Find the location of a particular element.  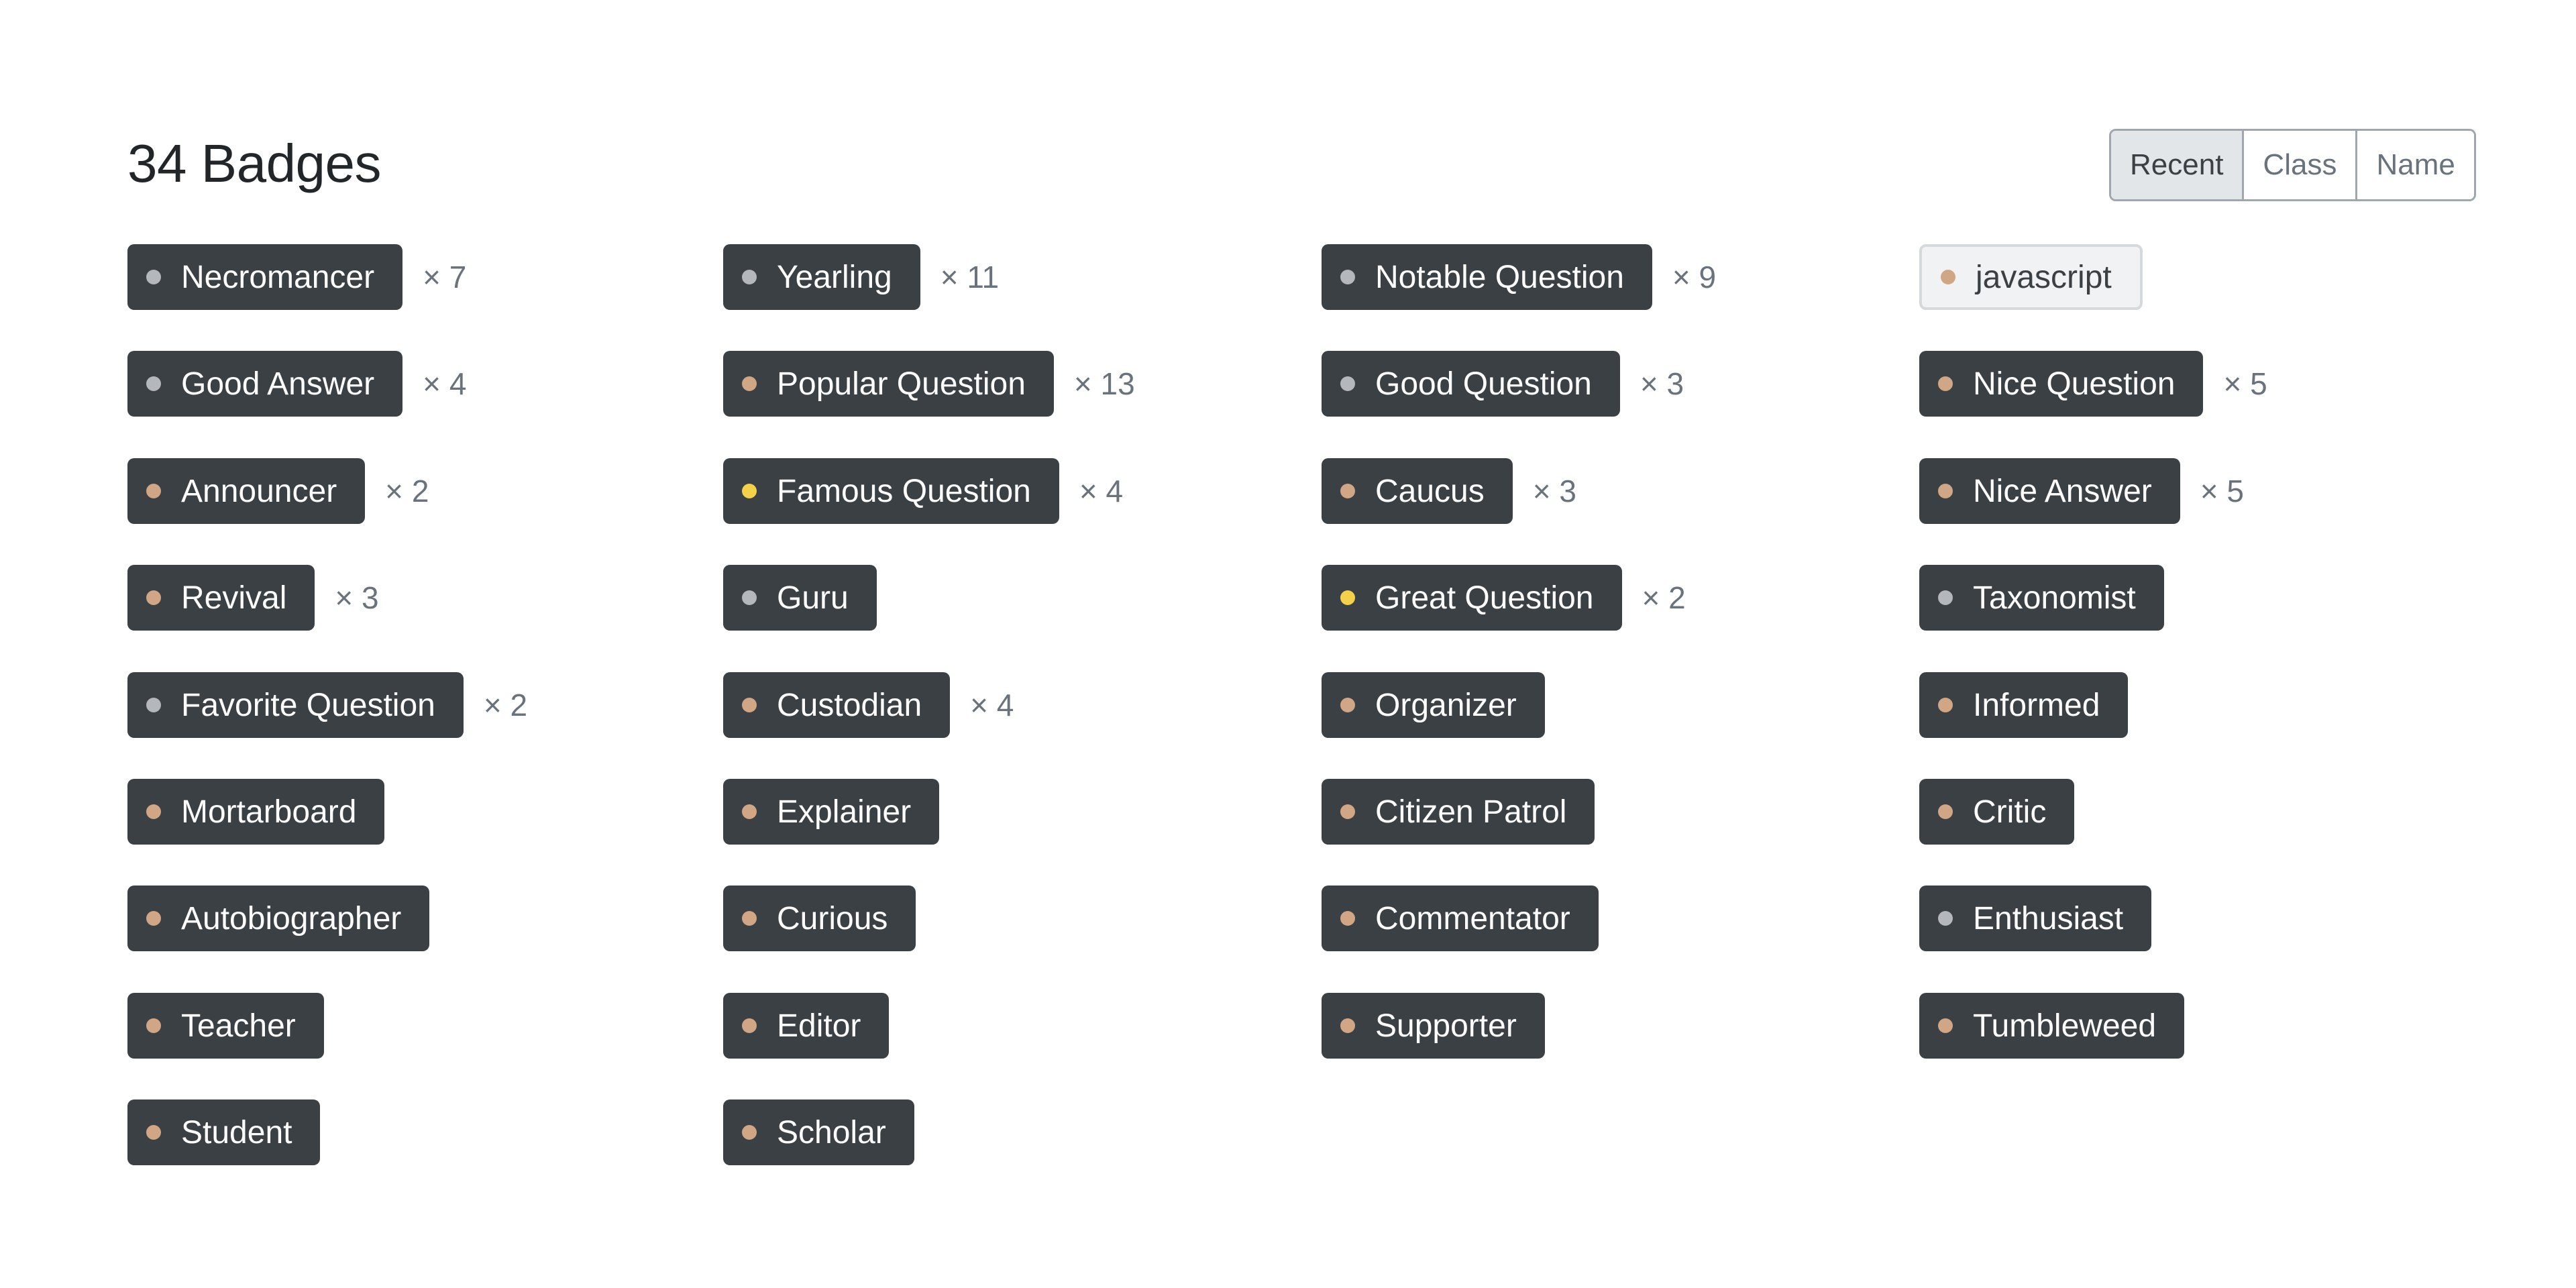

badge-item: Announcer × 2 is located at coordinates (278, 491).